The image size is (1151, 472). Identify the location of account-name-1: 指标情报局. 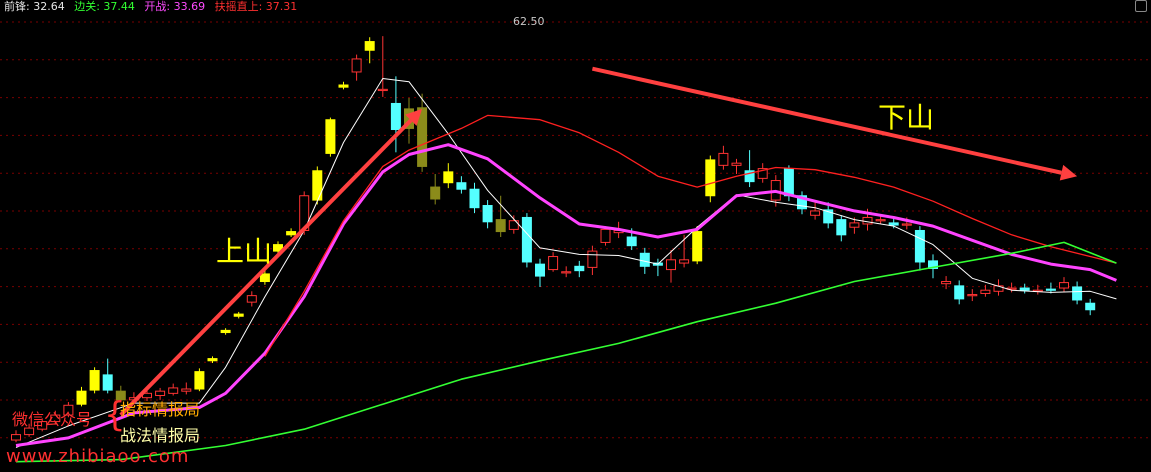
(160, 409).